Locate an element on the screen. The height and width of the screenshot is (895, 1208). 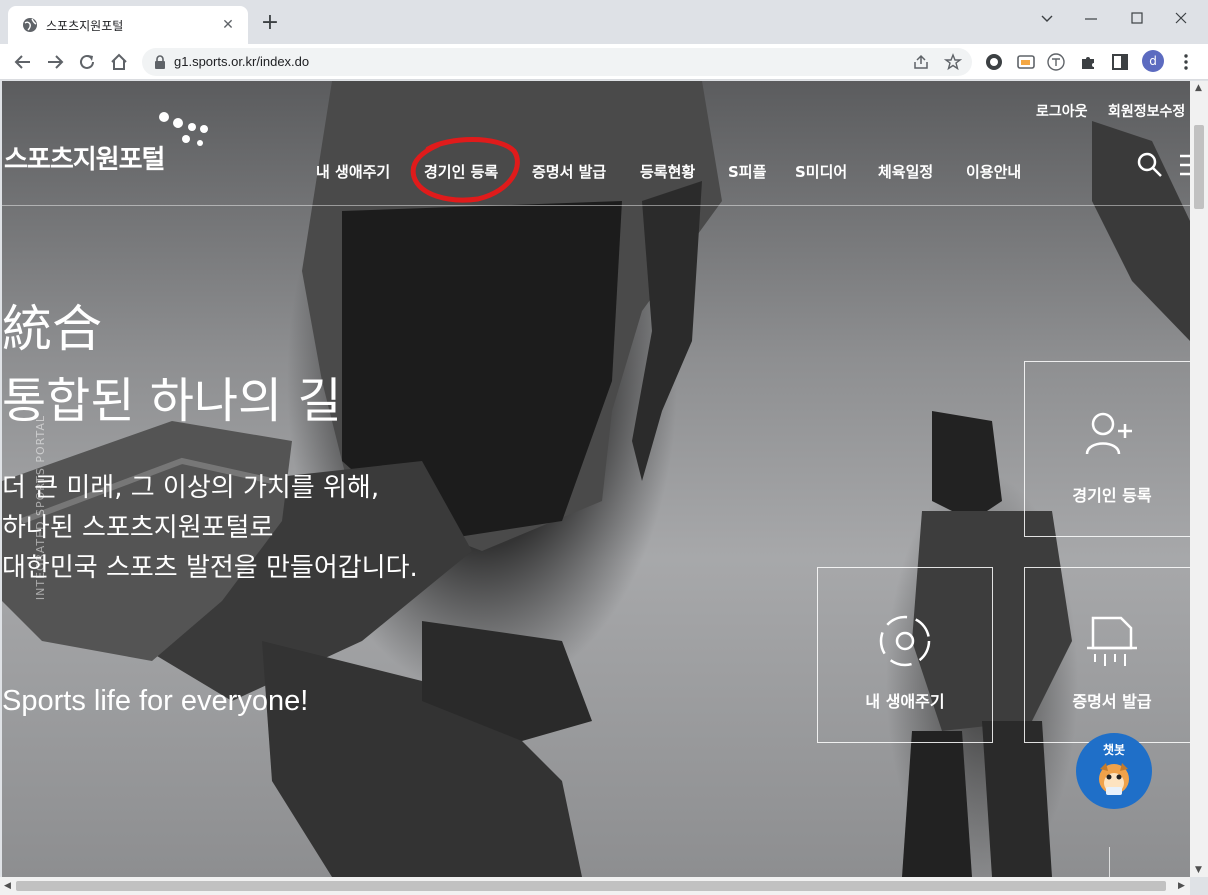
logo-dots-icon is located at coordinates (183, 129).